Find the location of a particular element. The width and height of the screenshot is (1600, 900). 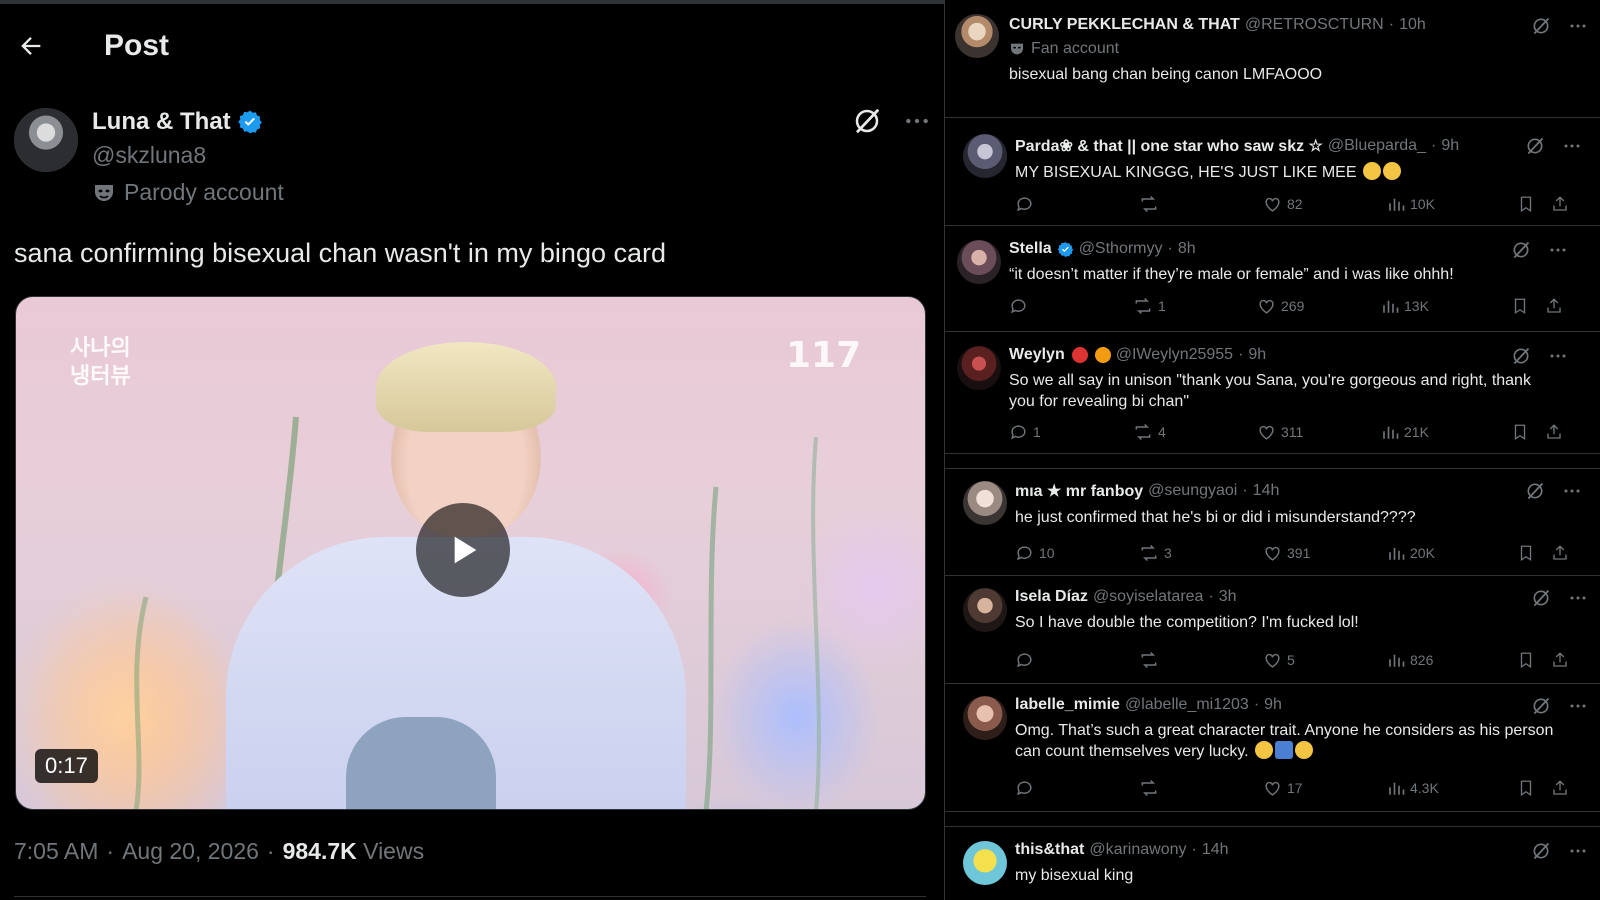

reply-author-name: CURLY PEKKLECHAN & THAT is located at coordinates (1124, 25).